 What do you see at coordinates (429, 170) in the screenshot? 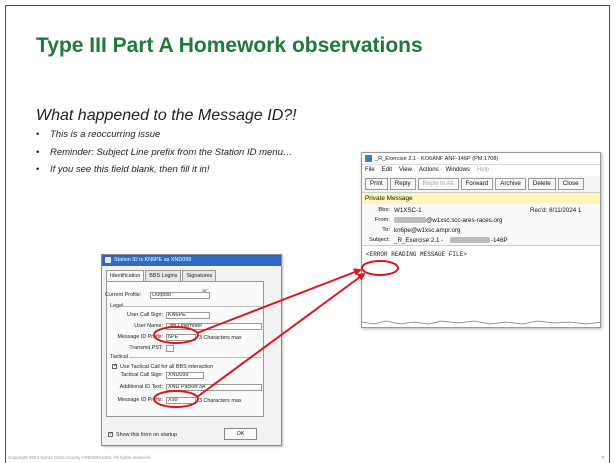
I see `menu-actions: Actions` at bounding box center [429, 170].